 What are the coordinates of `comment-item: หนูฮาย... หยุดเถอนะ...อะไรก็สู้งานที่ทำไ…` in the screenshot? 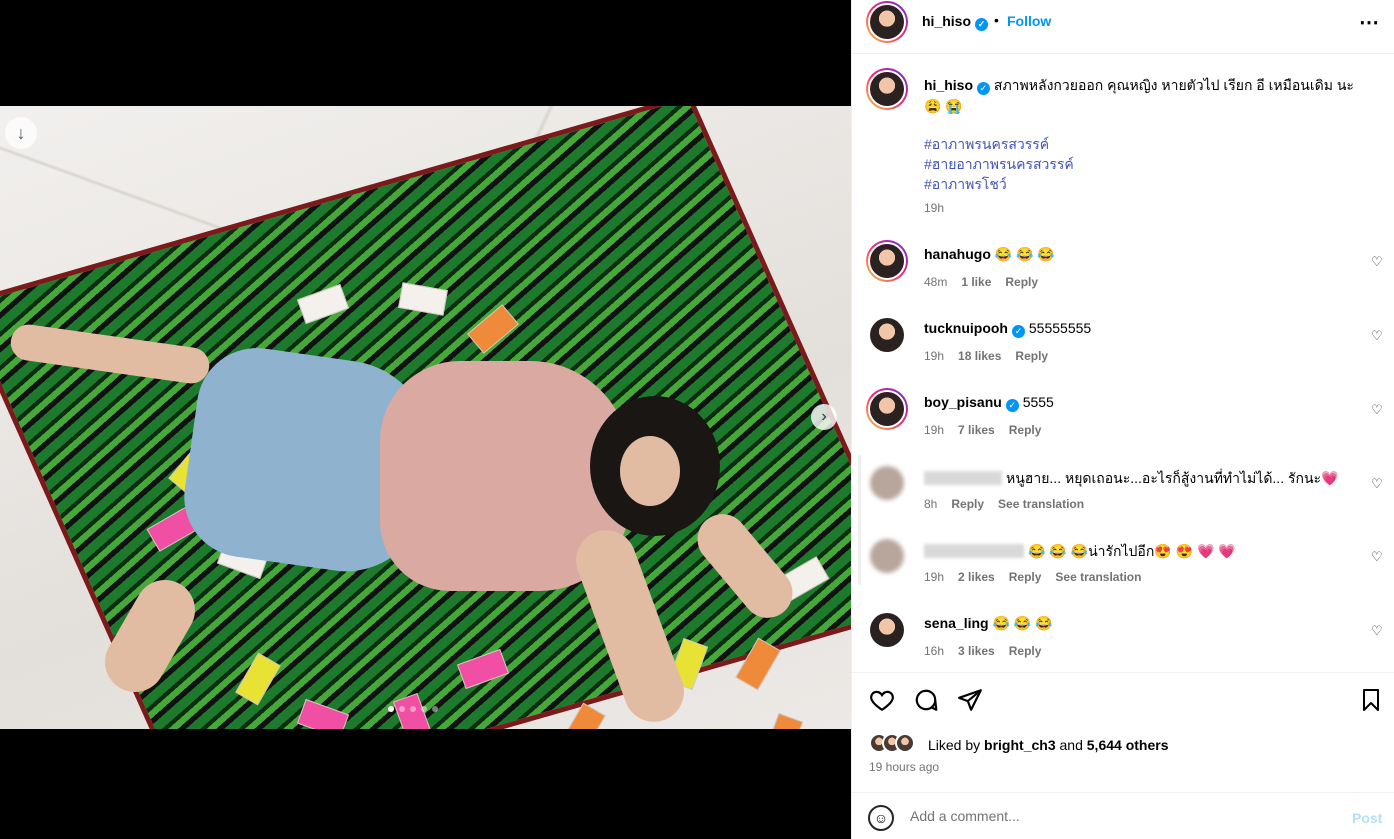 It's located at (1123, 492).